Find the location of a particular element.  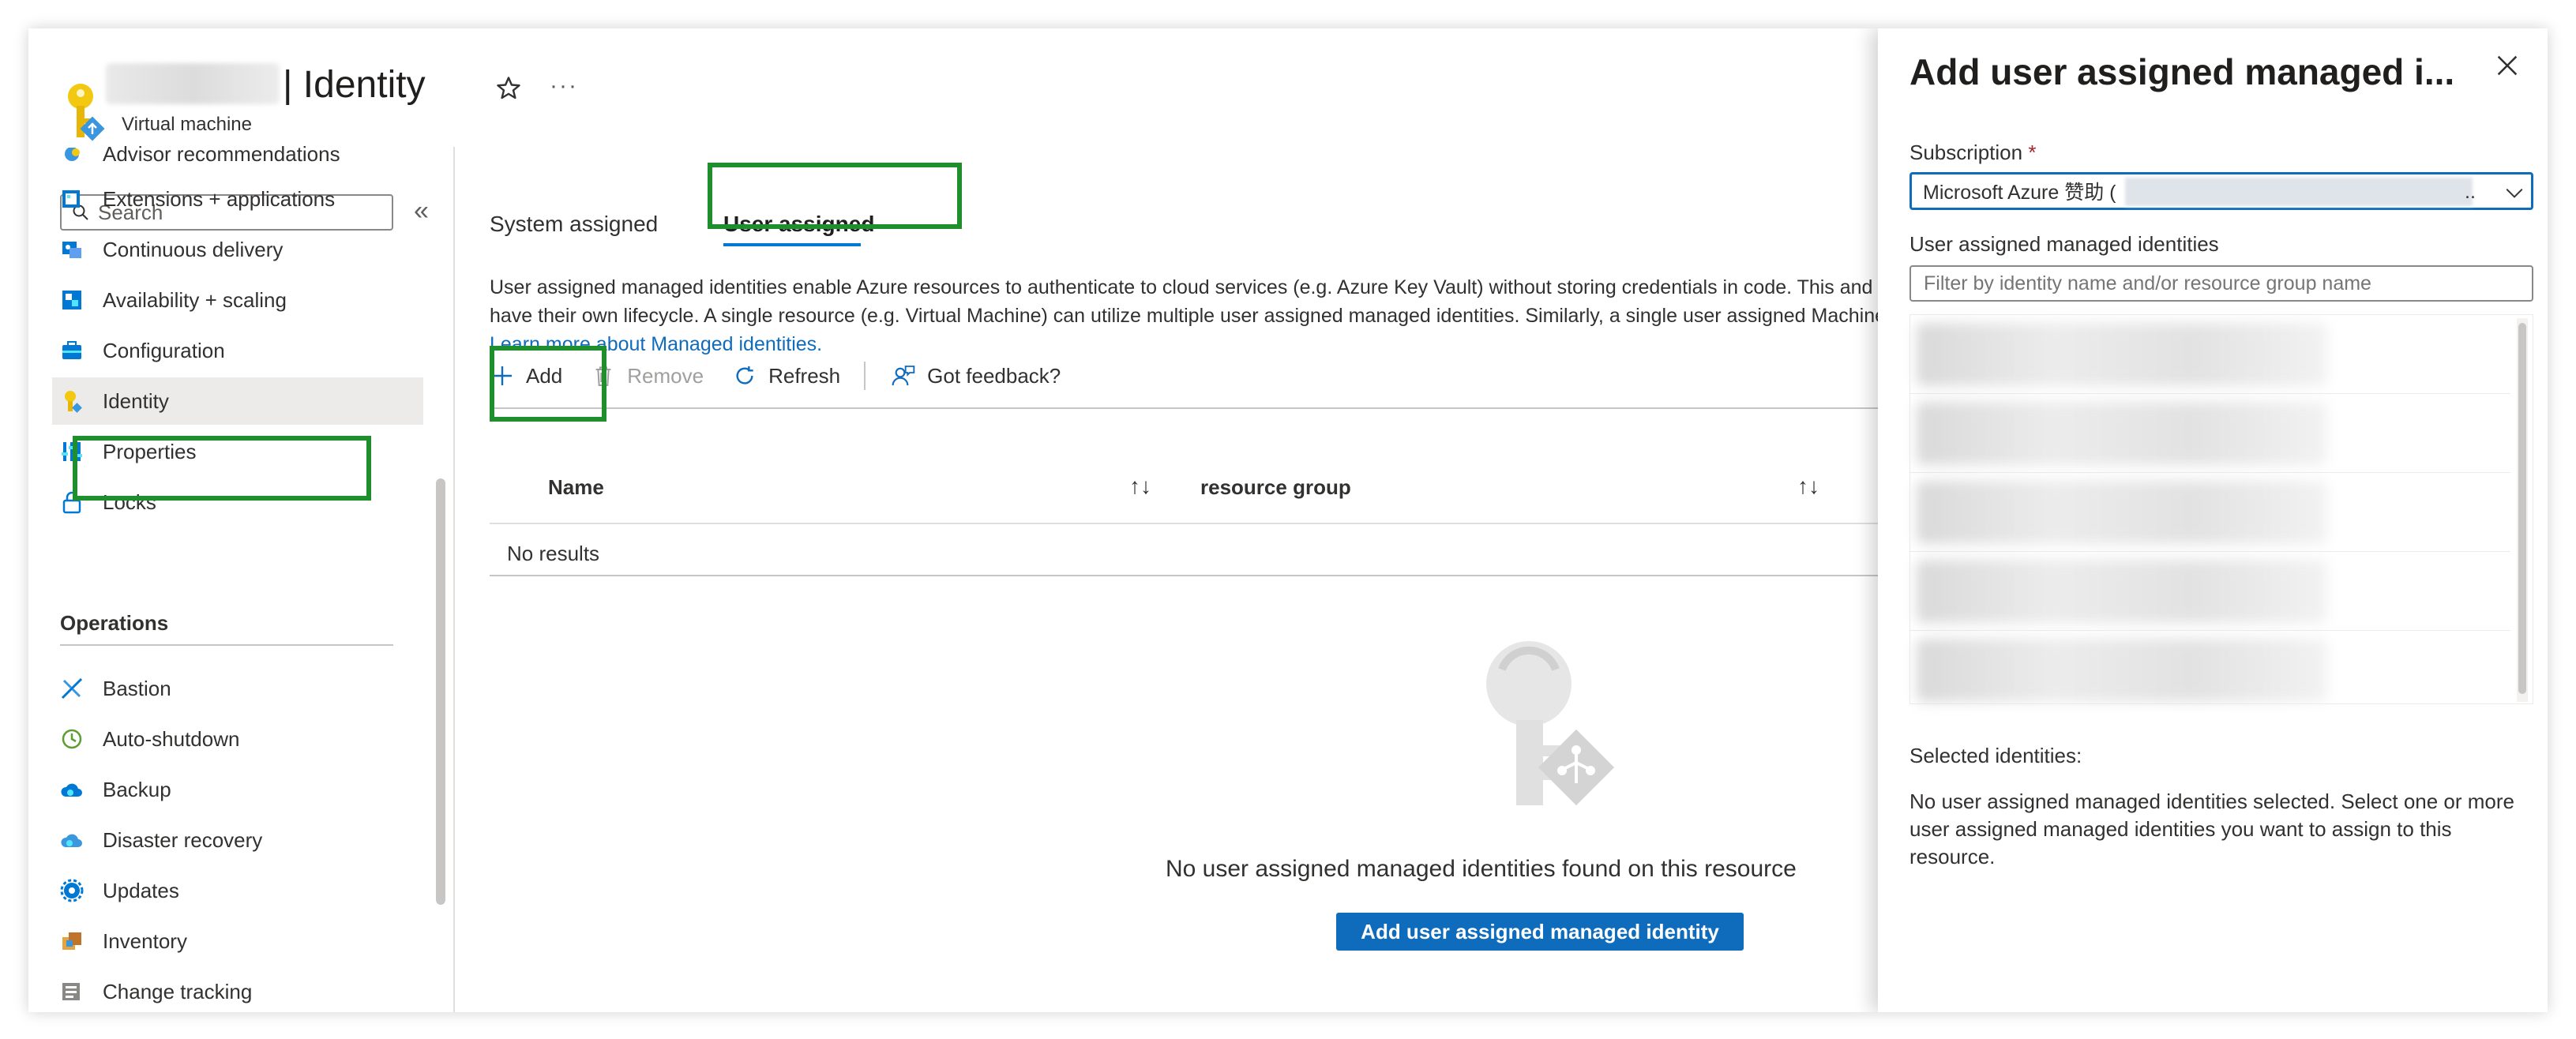

remove-button: Remove is located at coordinates (647, 375).